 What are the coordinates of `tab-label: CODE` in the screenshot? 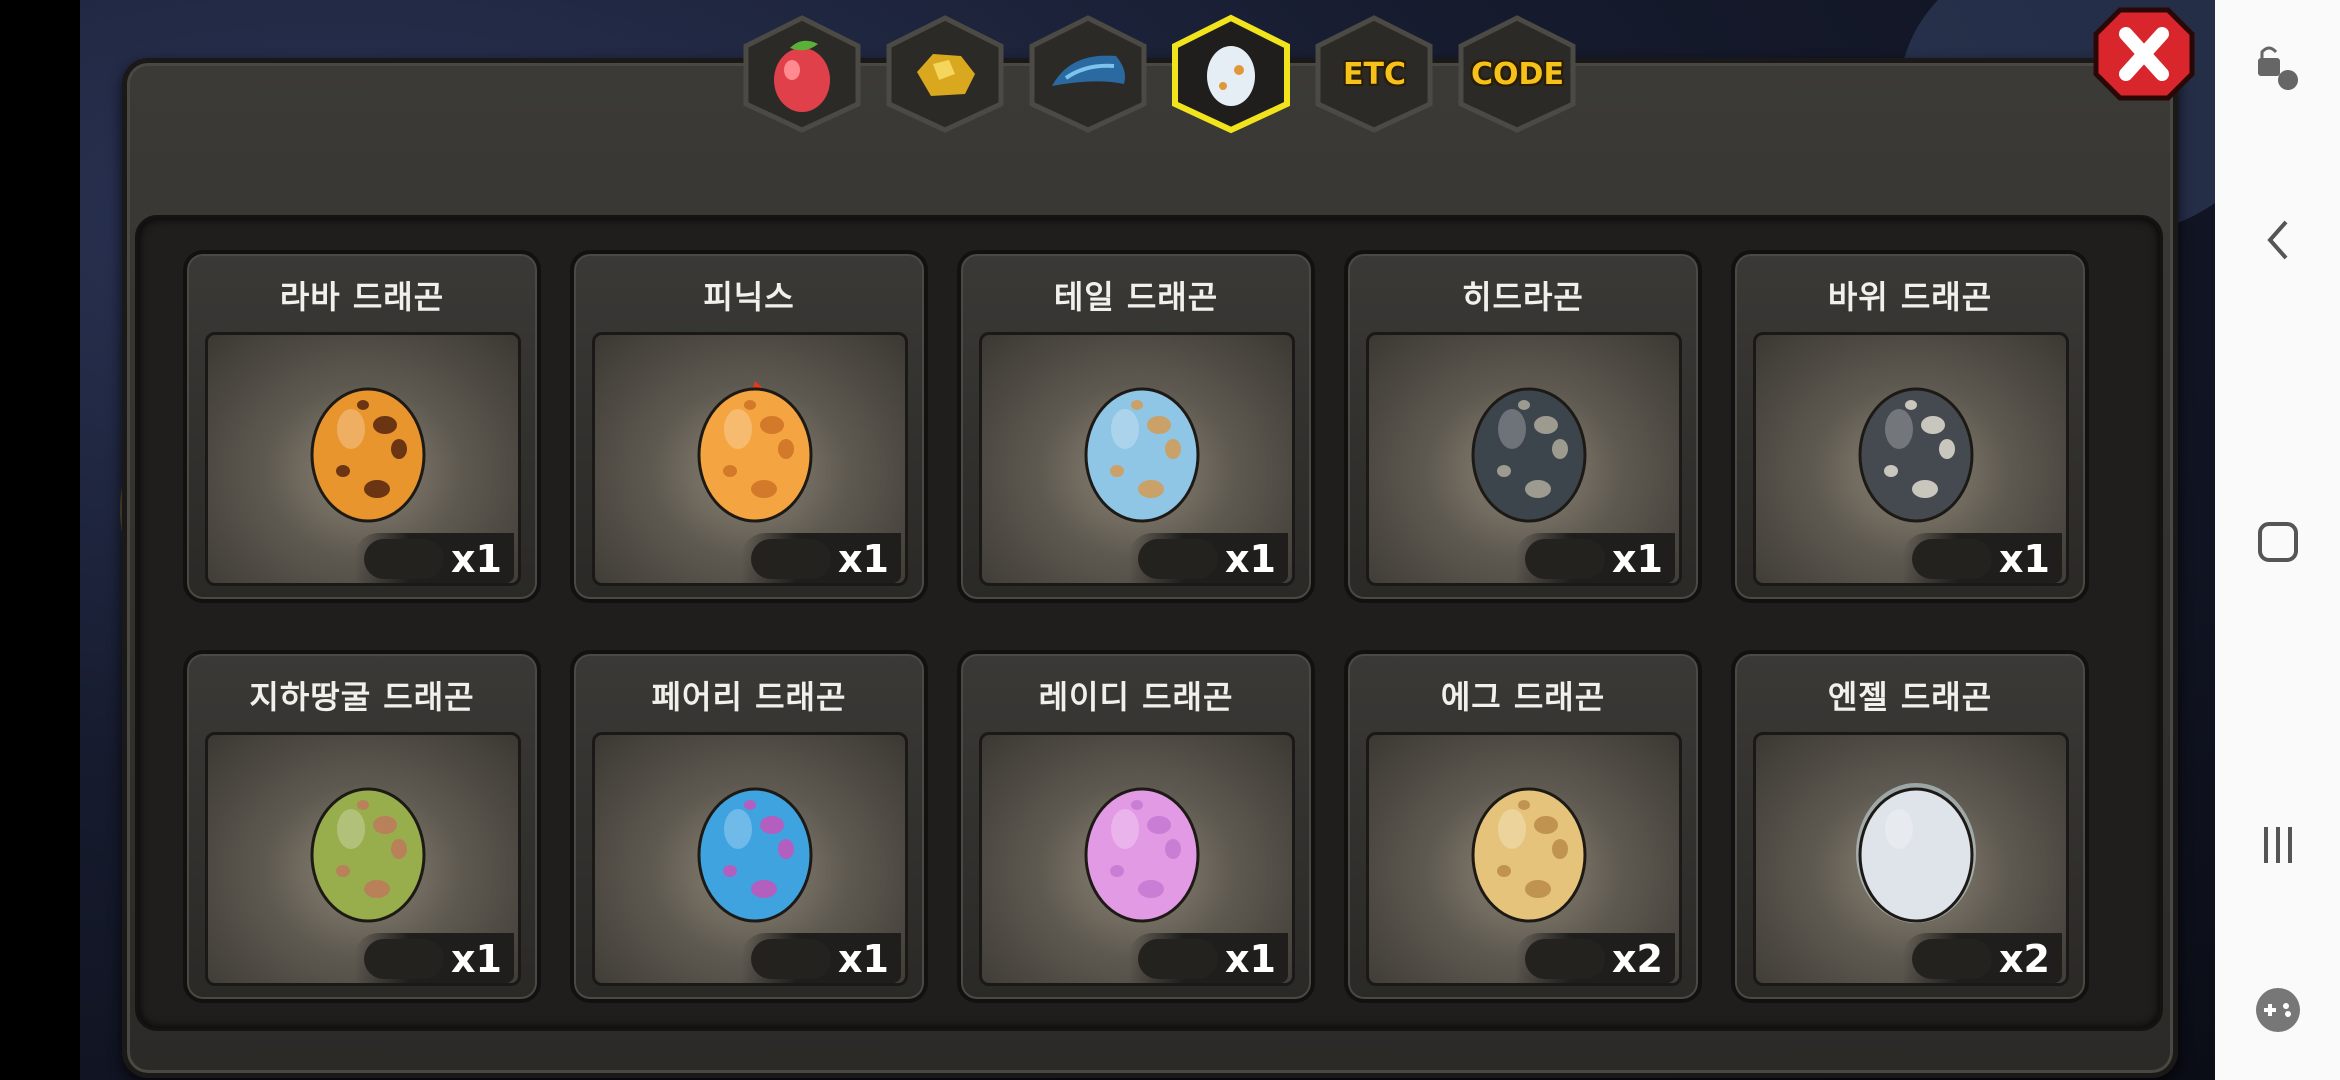 It's located at (1517, 74).